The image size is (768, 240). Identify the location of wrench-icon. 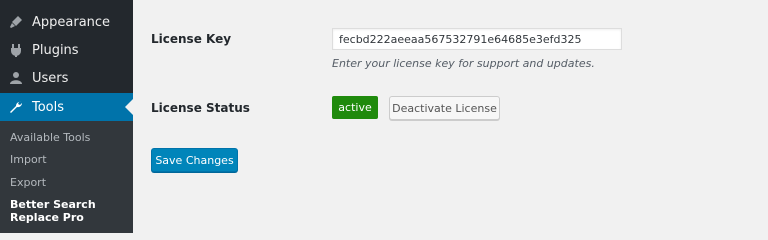
(16, 107).